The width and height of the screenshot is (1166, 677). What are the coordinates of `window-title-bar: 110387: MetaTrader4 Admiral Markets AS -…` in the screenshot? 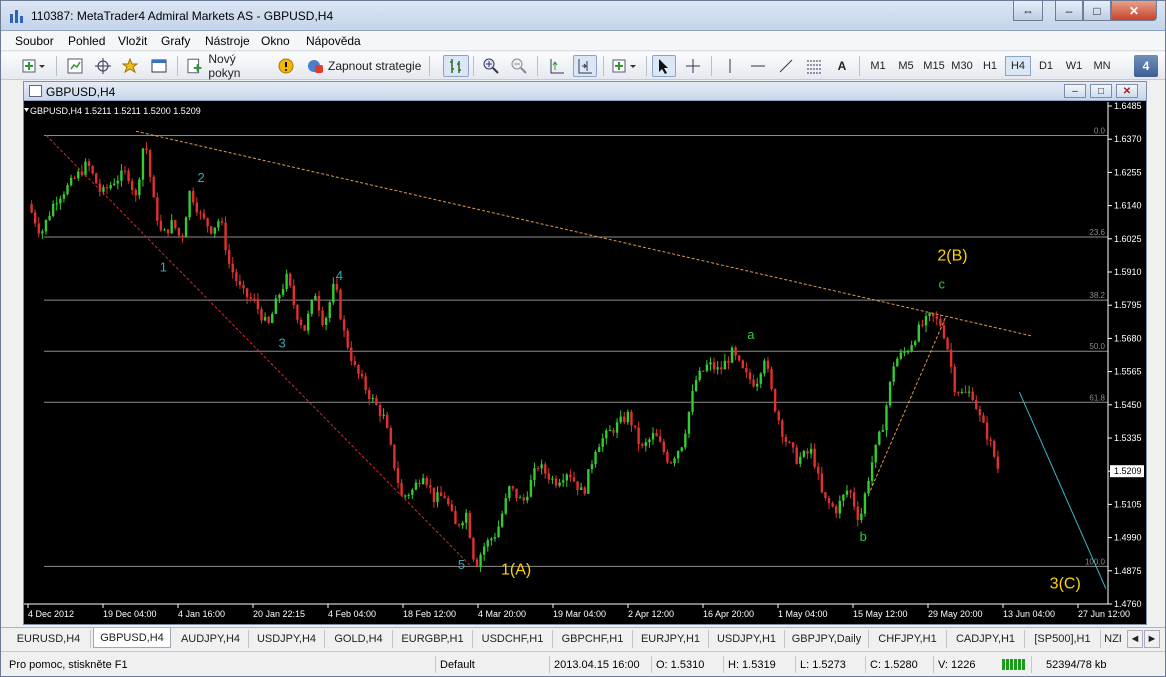 It's located at (583, 16).